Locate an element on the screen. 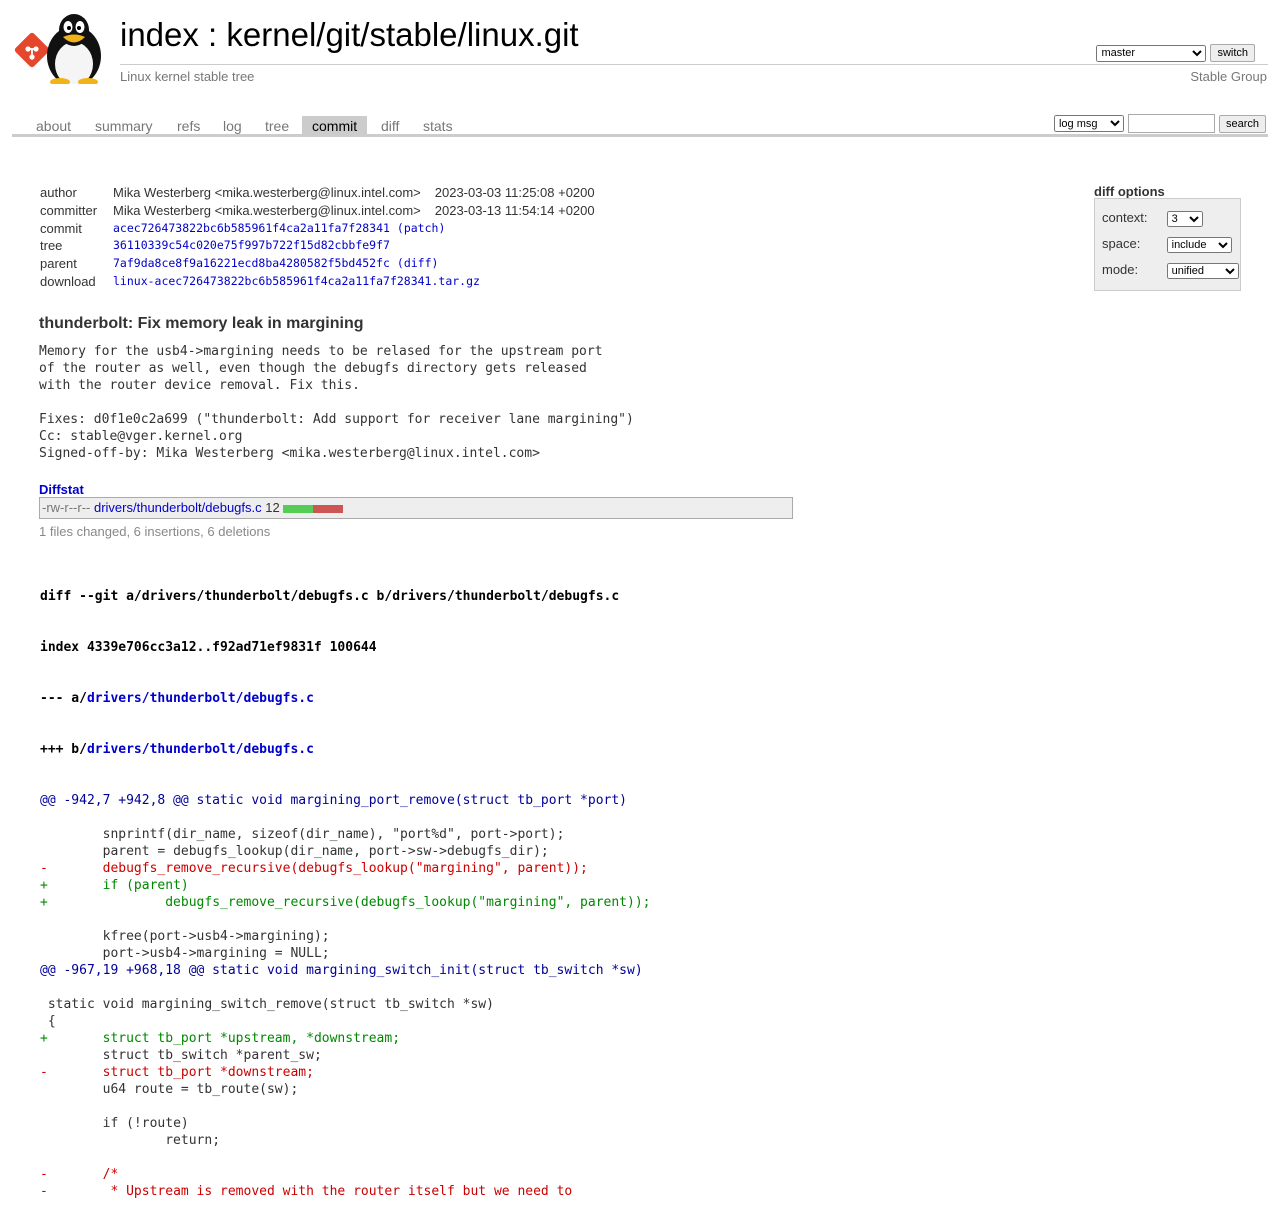 The image size is (1280, 1217). tree-value: 36110339c54c020e75f997b722f15d82cbbfe9f7 is located at coordinates (354, 246).